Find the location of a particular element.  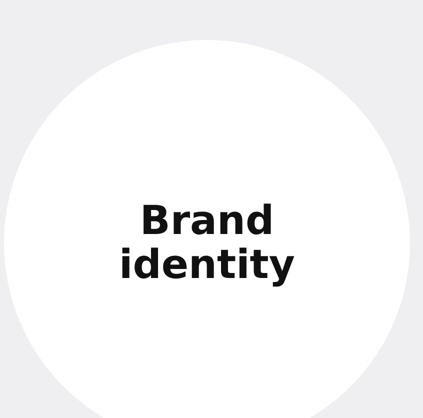

card-title: Brand identity is located at coordinates (207, 243).